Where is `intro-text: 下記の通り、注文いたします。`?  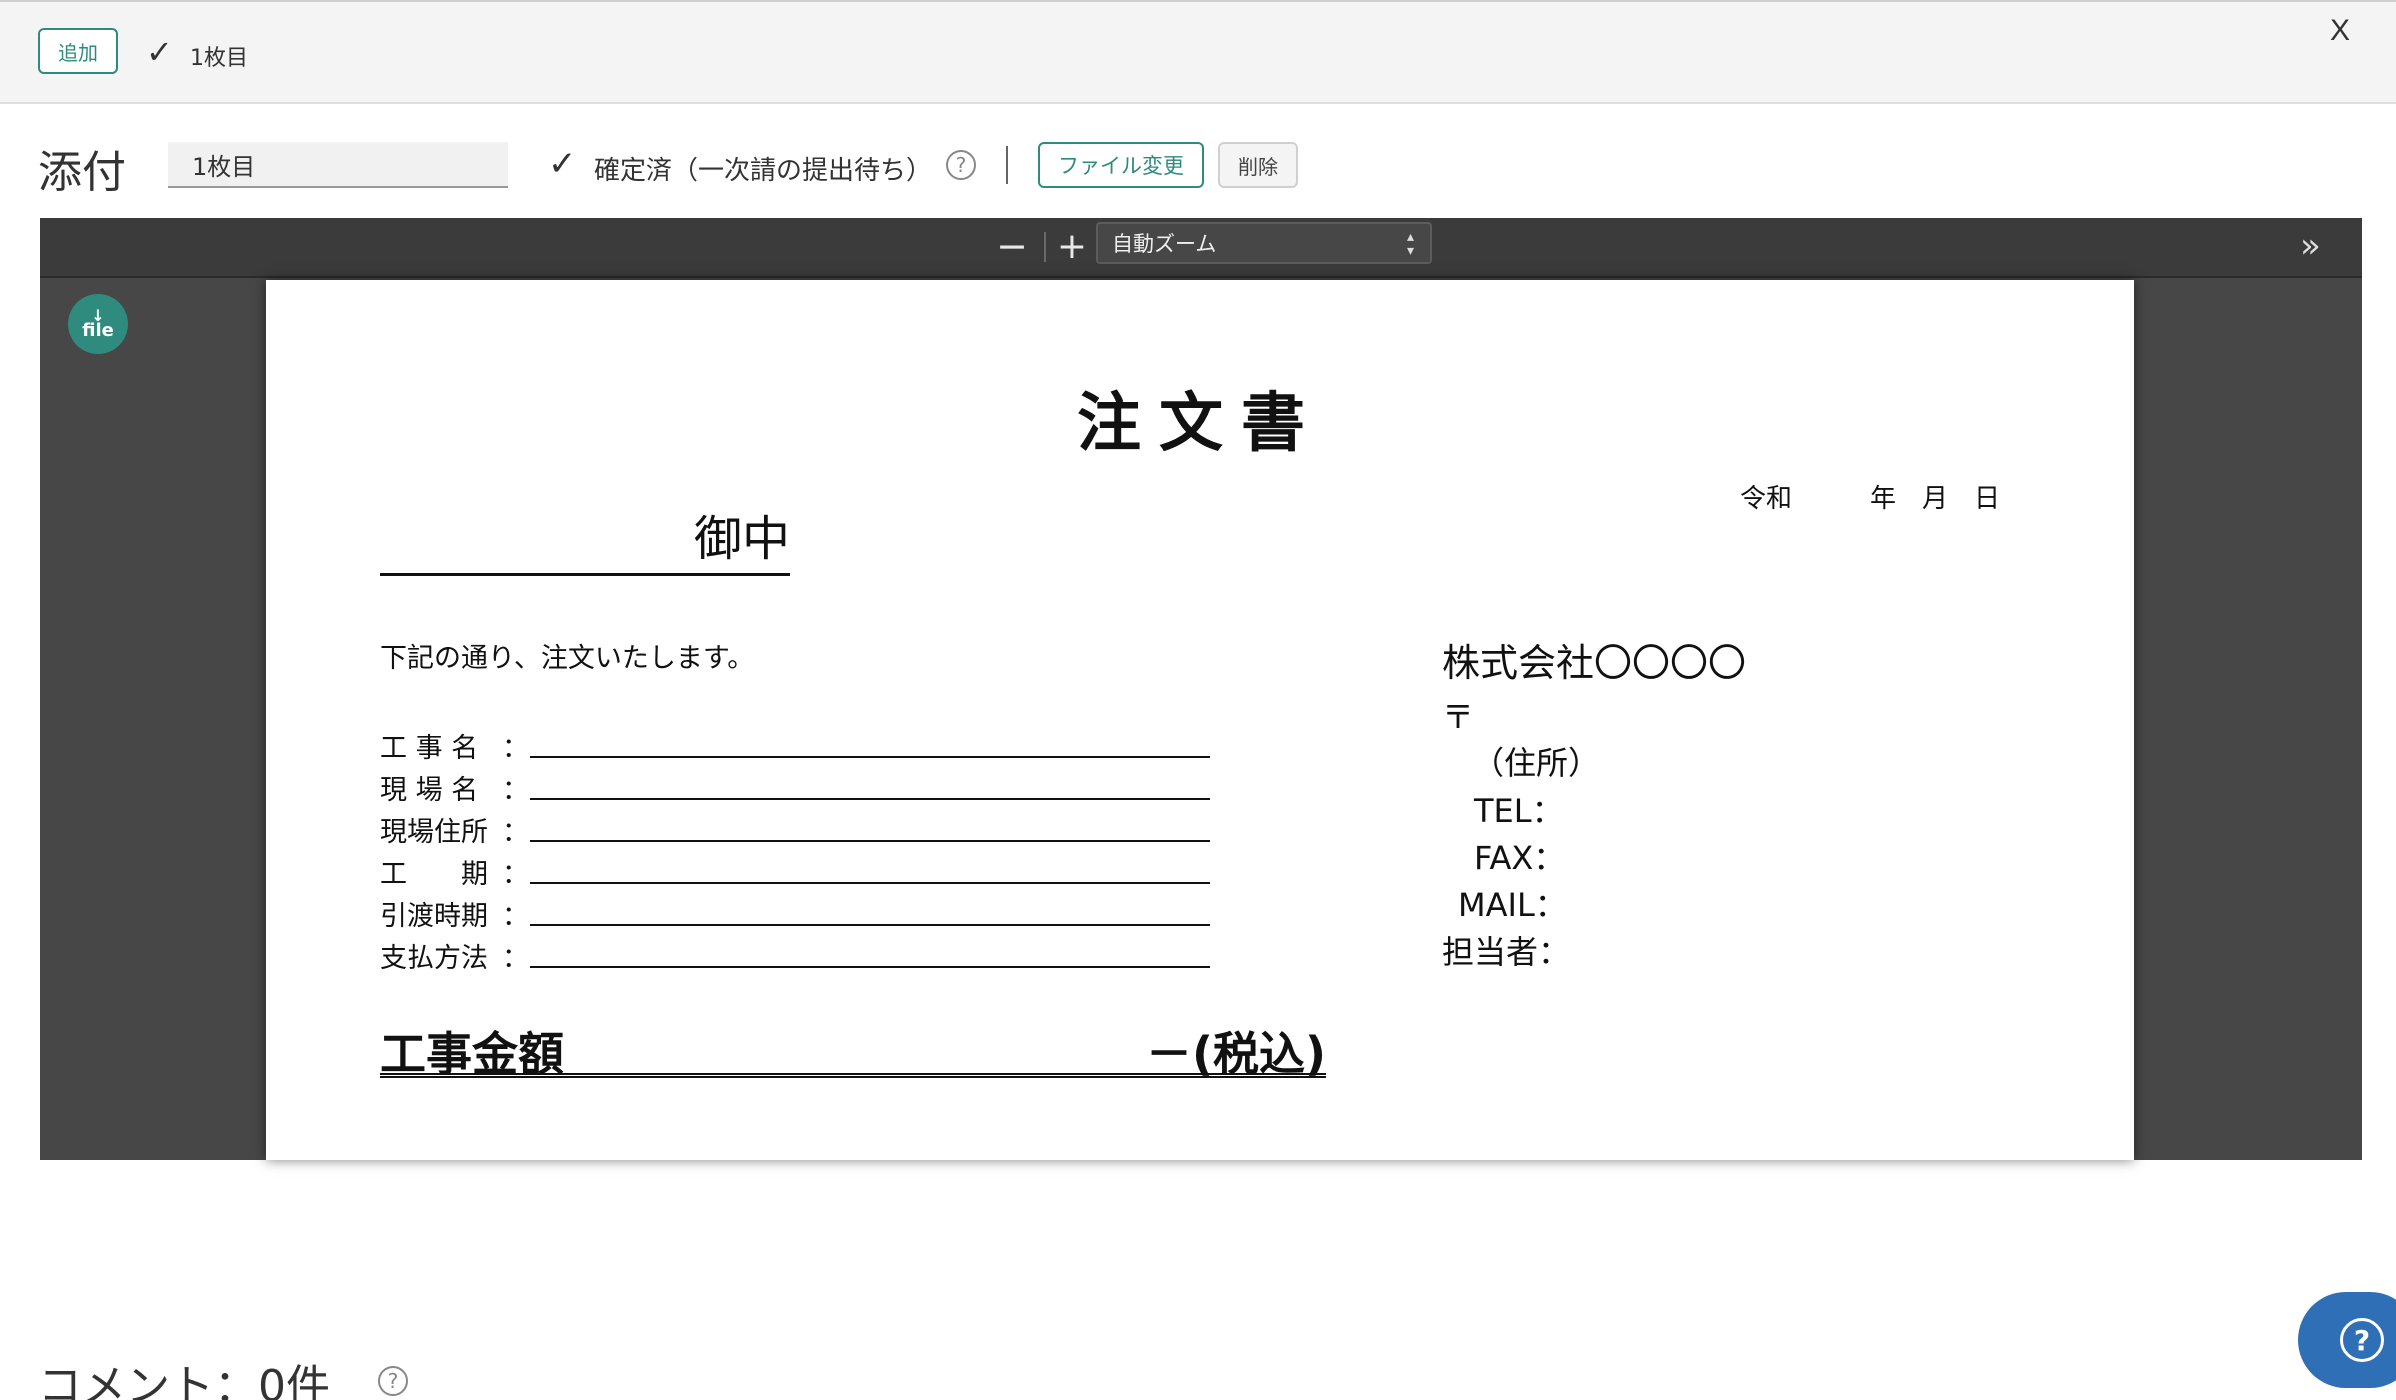 intro-text: 下記の通り、注文いたします。 is located at coordinates (567, 658).